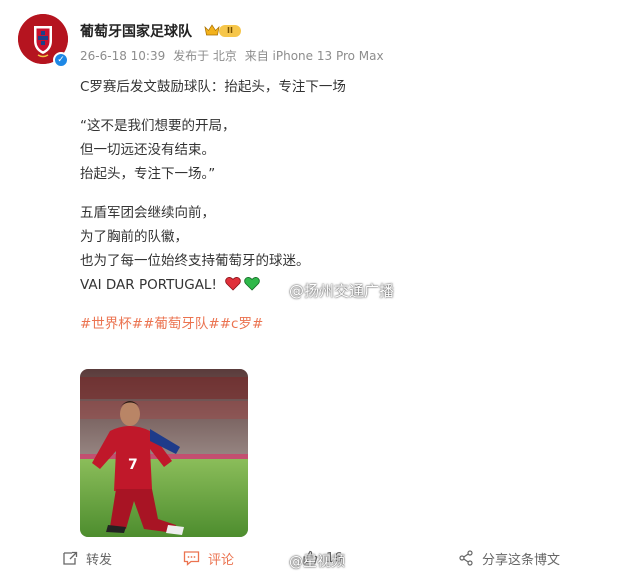 This screenshot has height=578, width=639. What do you see at coordinates (136, 31) in the screenshot?
I see `author-name: 葡萄牙国家足球队` at bounding box center [136, 31].